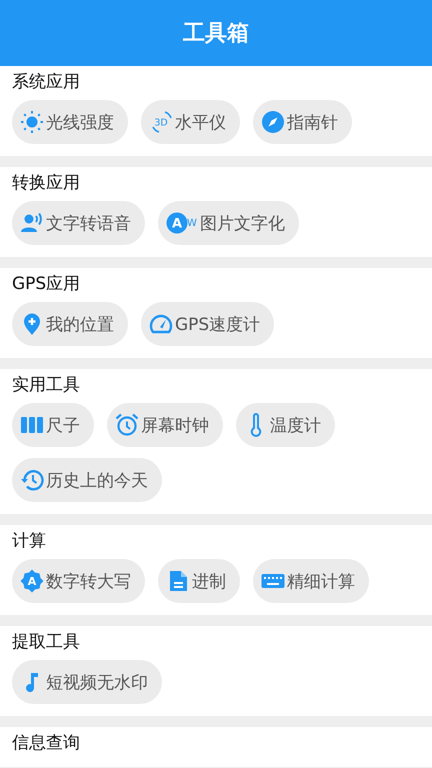 The height and width of the screenshot is (768, 432). What do you see at coordinates (32, 122) in the screenshot?
I see `sun-icon` at bounding box center [32, 122].